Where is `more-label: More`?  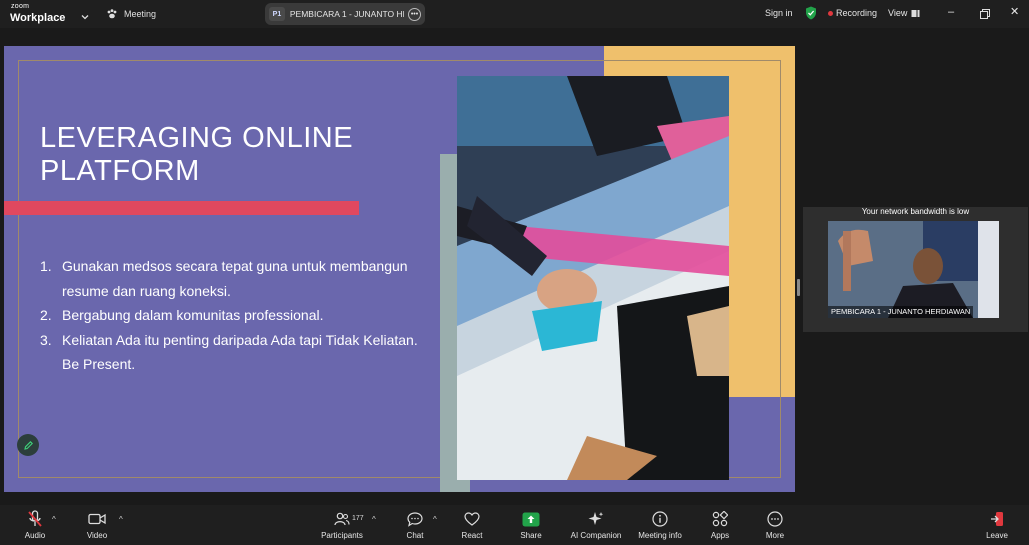
more-label: More is located at coordinates (775, 535).